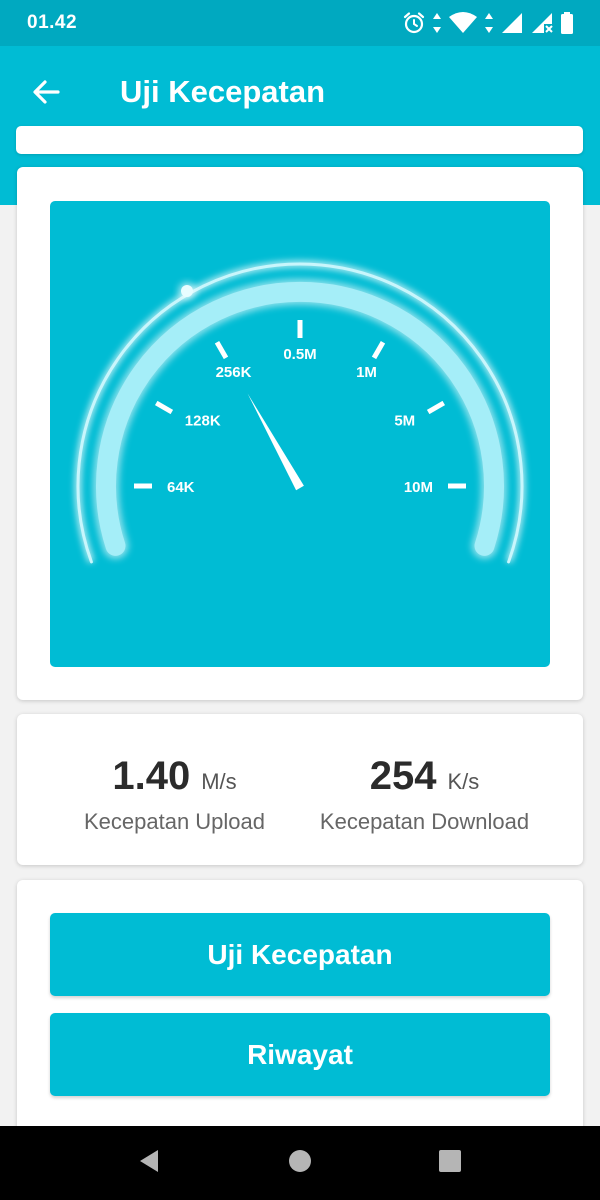 The height and width of the screenshot is (1200, 600). I want to click on download-stat: 254 K/s Kecepatan Download, so click(424, 794).